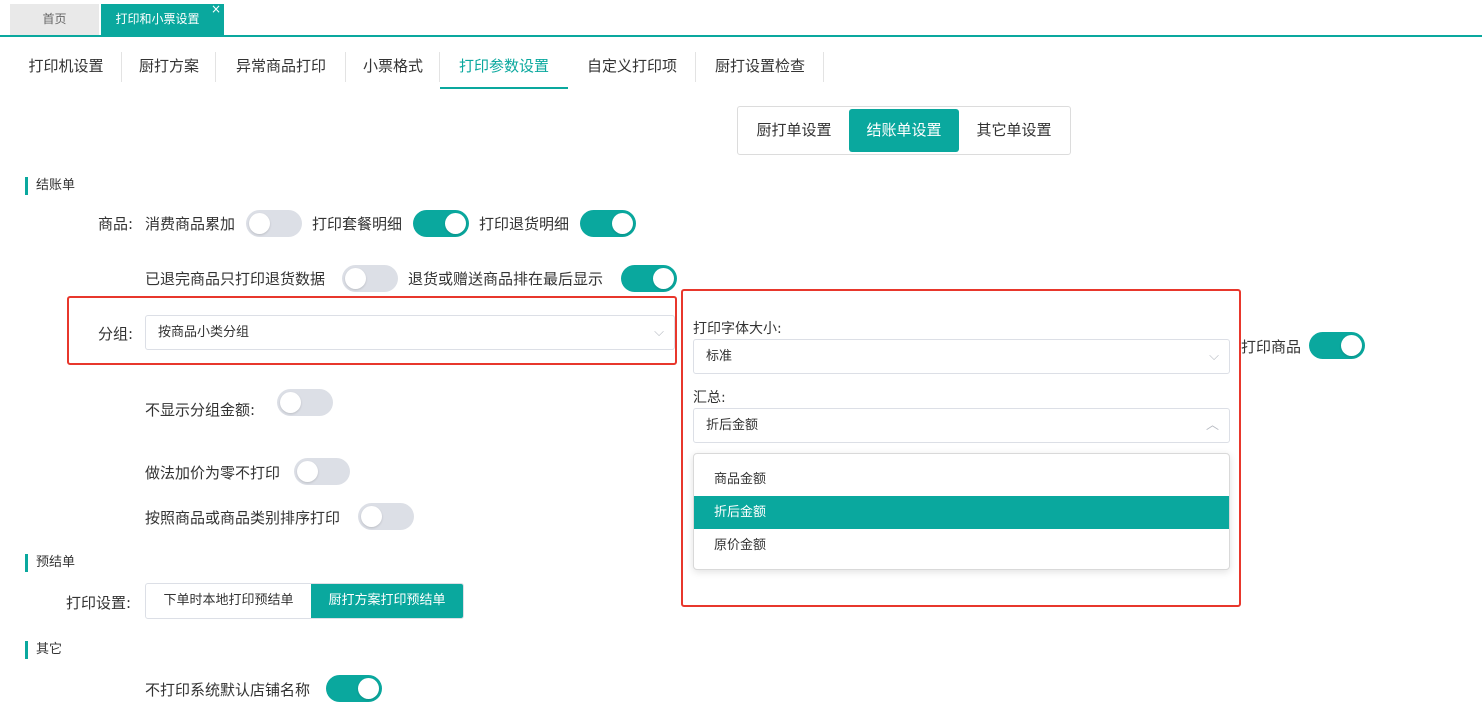  What do you see at coordinates (441, 223) in the screenshot?
I see `combo-detail-switch` at bounding box center [441, 223].